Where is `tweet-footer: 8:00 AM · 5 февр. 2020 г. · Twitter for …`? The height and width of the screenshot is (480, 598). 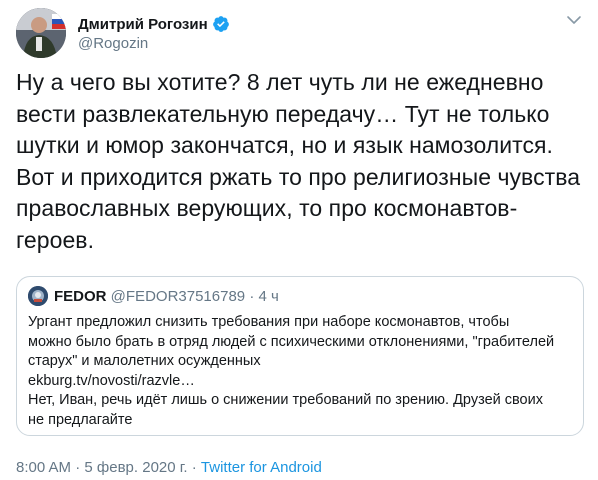 tweet-footer: 8:00 AM · 5 февр. 2020 г. · Twitter for … is located at coordinates (169, 467).